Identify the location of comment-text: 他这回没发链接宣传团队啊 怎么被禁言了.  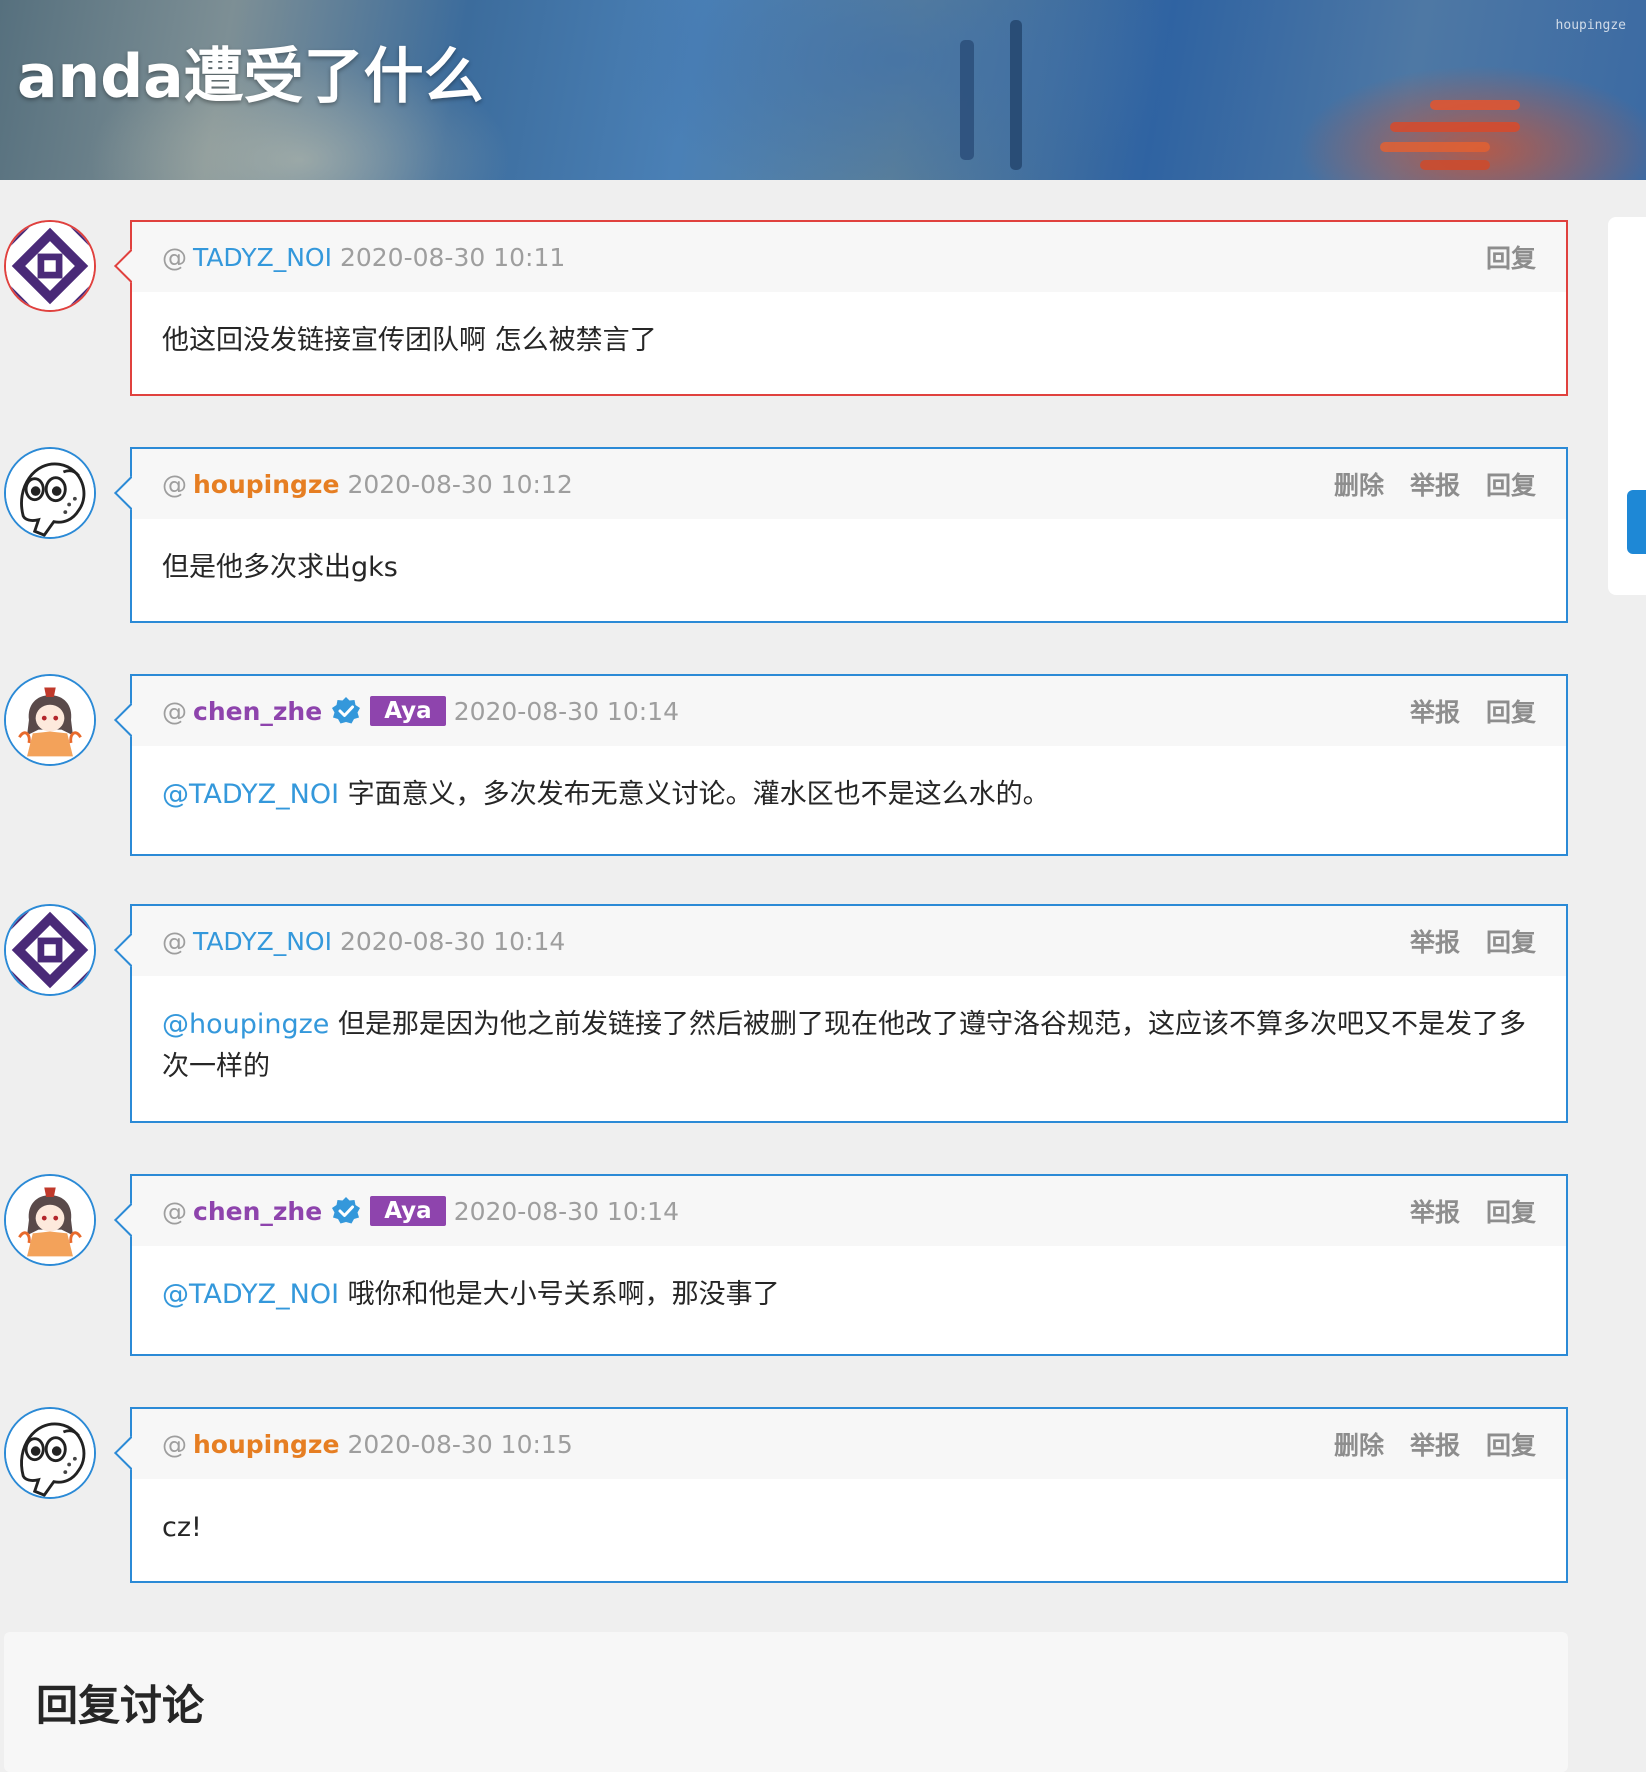
(409, 340).